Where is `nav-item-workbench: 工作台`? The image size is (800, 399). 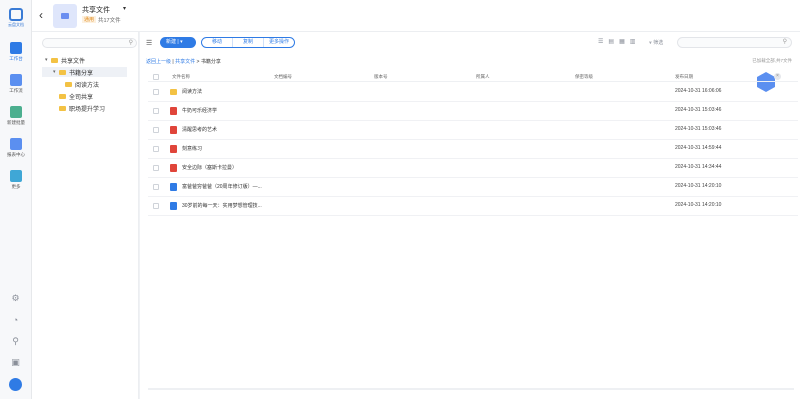
nav-item-workbench: 工作台 is located at coordinates (16, 57).